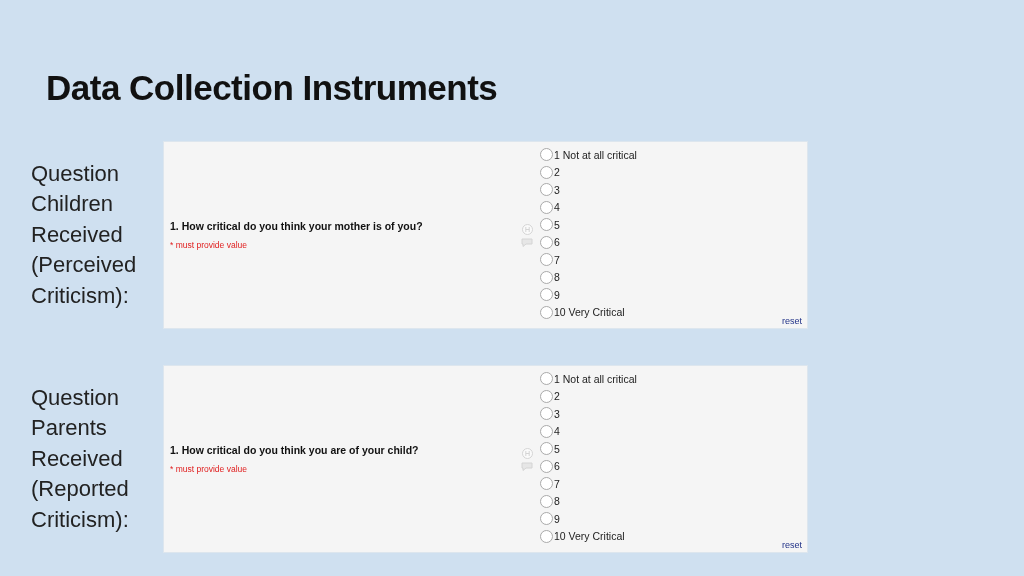  What do you see at coordinates (84, 234) in the screenshot?
I see `question-label: Question Children Received (Perceived Criticism):` at bounding box center [84, 234].